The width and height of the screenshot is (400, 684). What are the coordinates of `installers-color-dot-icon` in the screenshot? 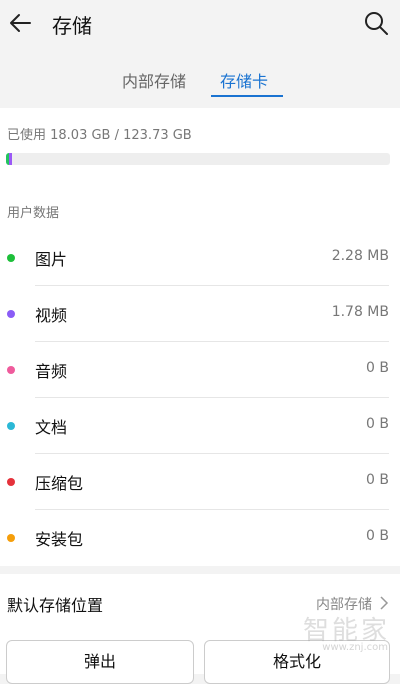 It's located at (11, 538).